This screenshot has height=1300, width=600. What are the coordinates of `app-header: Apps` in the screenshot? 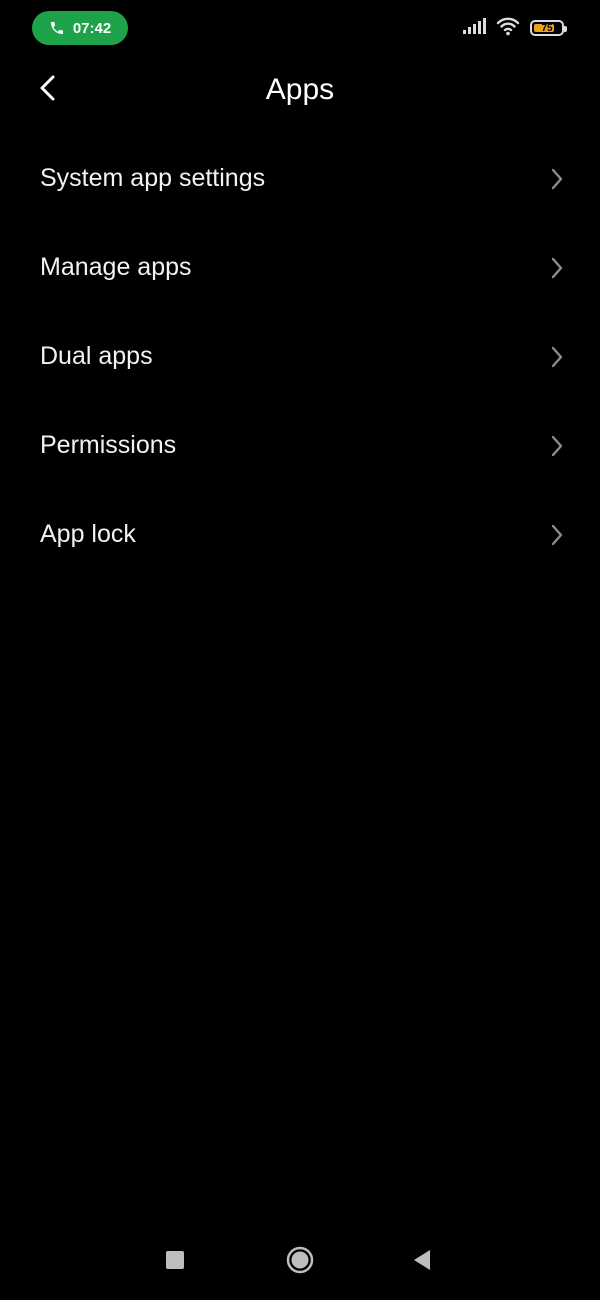 It's located at (300, 90).